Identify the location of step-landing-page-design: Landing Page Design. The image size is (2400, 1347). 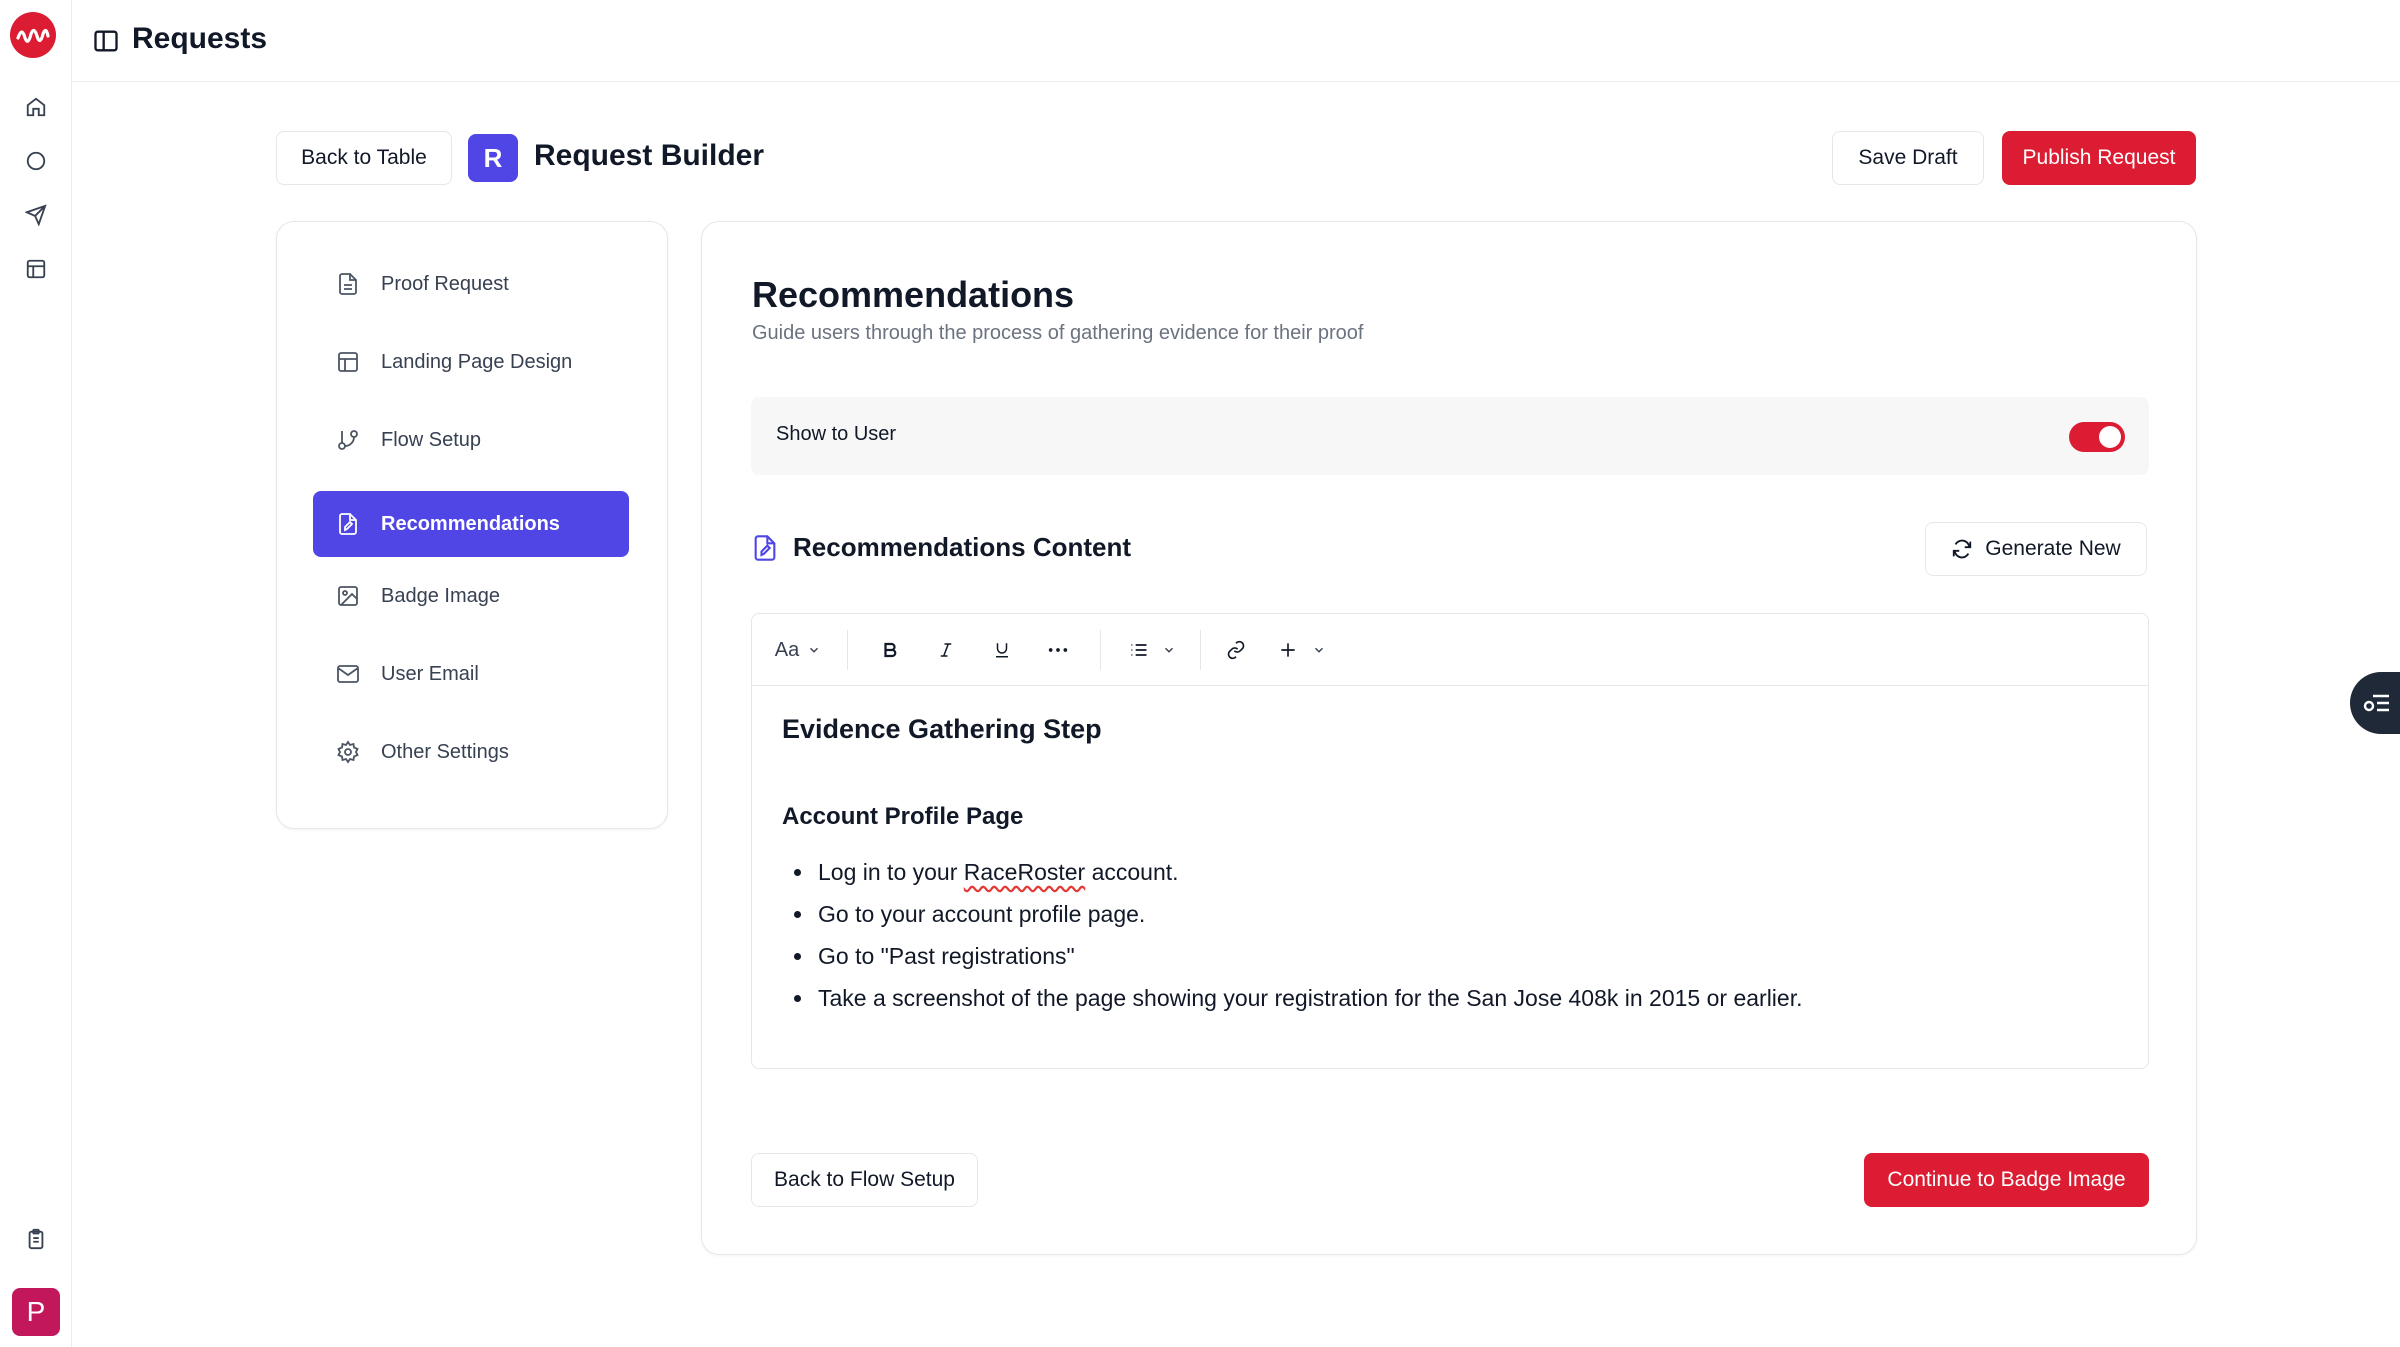
(471, 362).